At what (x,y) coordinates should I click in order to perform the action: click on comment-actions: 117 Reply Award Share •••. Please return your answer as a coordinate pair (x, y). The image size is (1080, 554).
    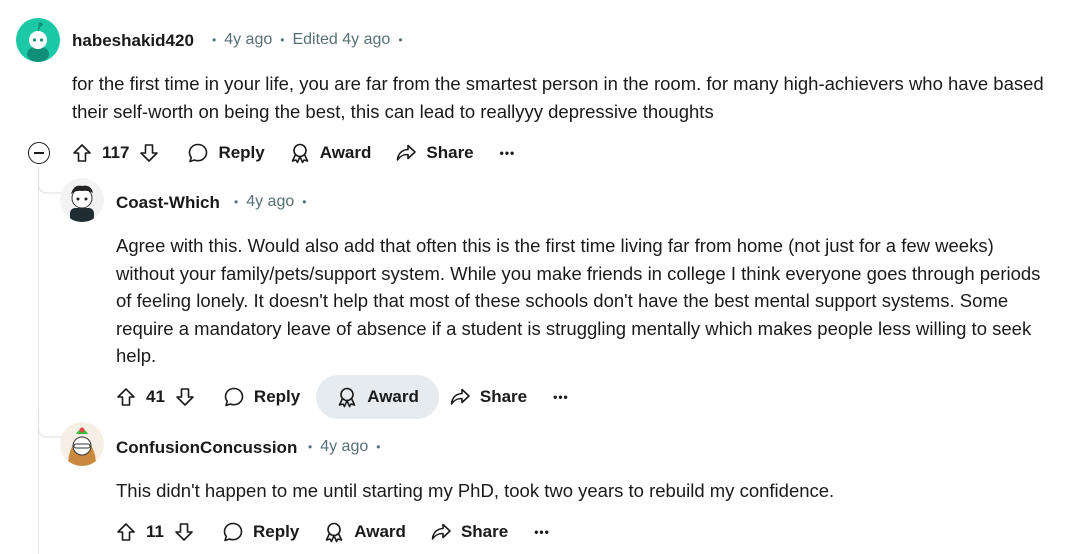
    Looking at the image, I should click on (294, 153).